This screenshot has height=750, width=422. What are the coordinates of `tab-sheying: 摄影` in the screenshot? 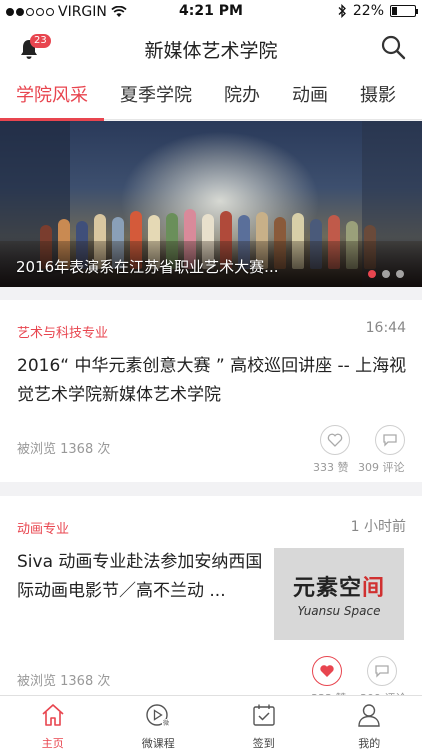 It's located at (378, 96).